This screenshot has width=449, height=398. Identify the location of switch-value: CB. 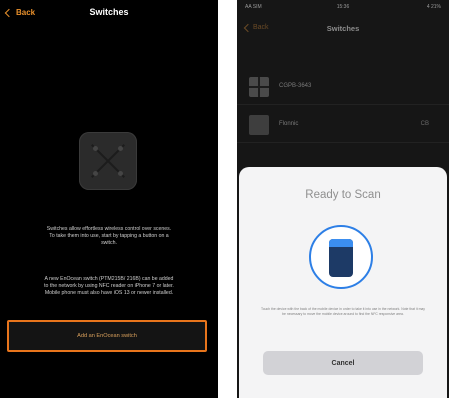
(424, 124).